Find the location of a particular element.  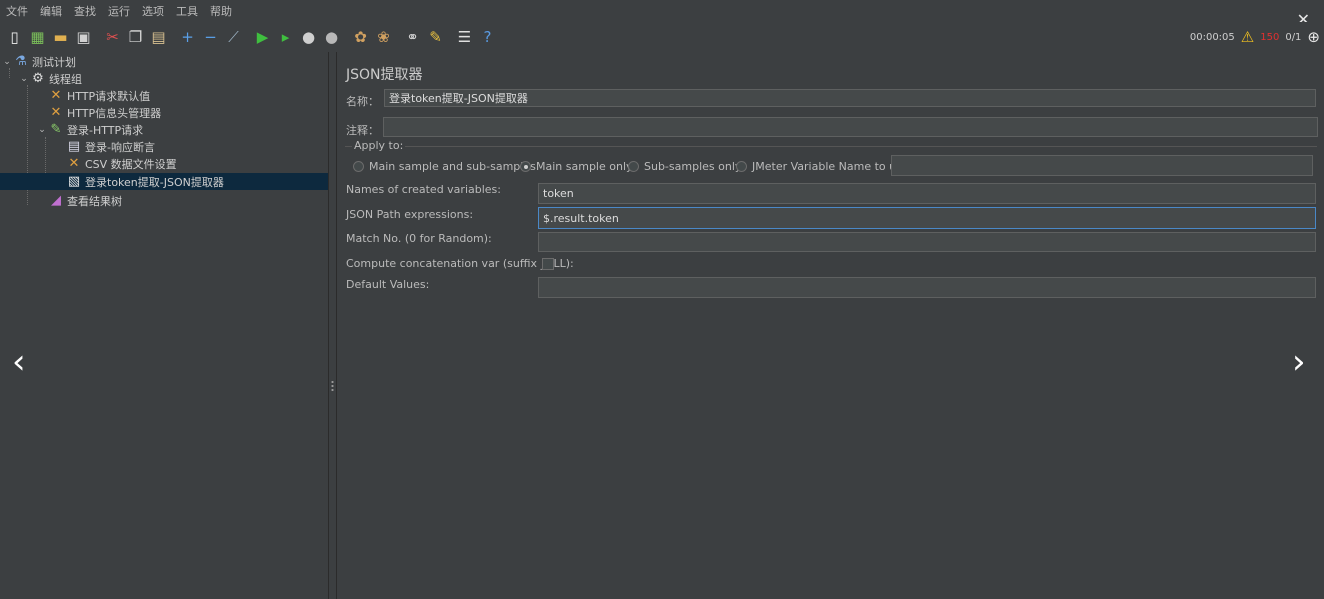

previous-arrow-icon: ‹ is located at coordinates (19, 362).